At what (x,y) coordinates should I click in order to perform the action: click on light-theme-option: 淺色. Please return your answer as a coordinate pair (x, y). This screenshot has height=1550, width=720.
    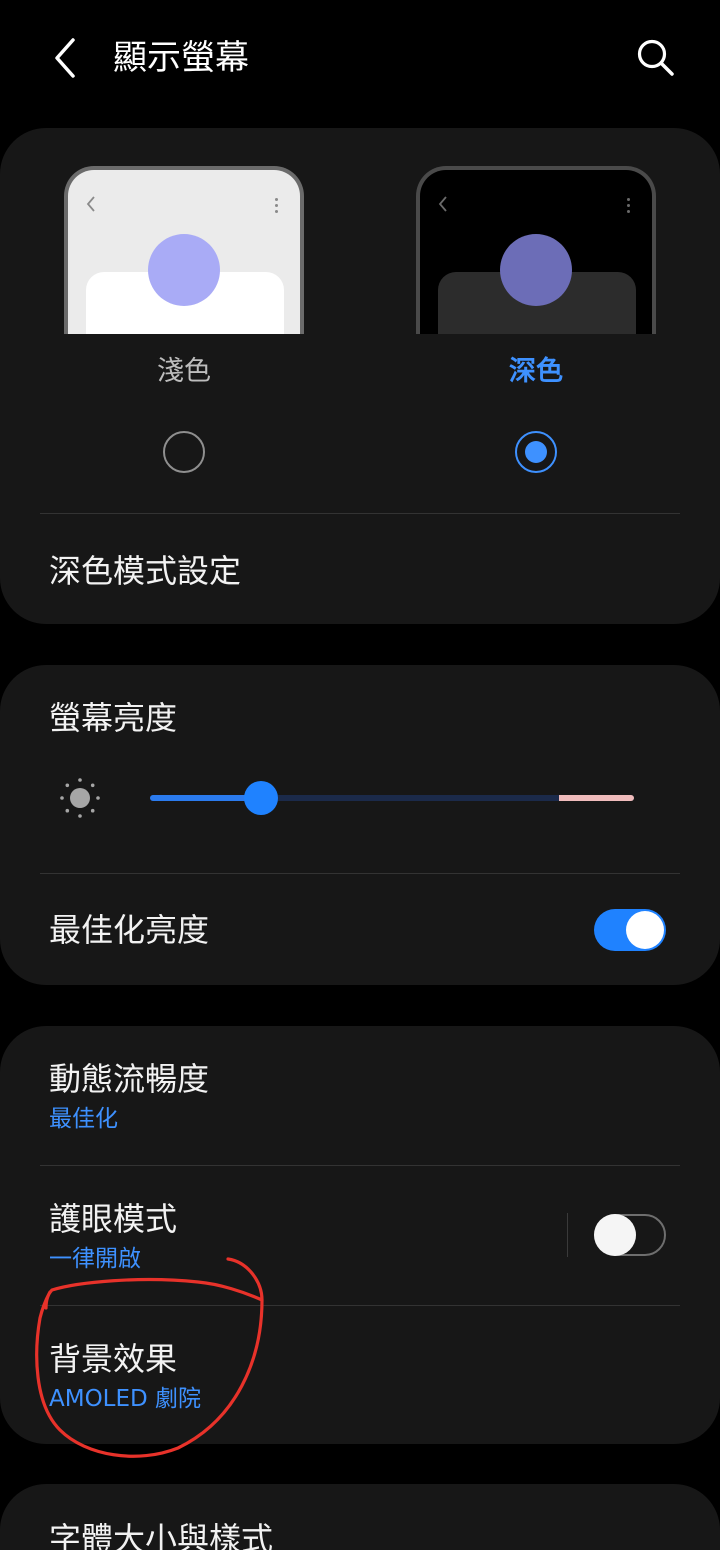
    Looking at the image, I should click on (184, 319).